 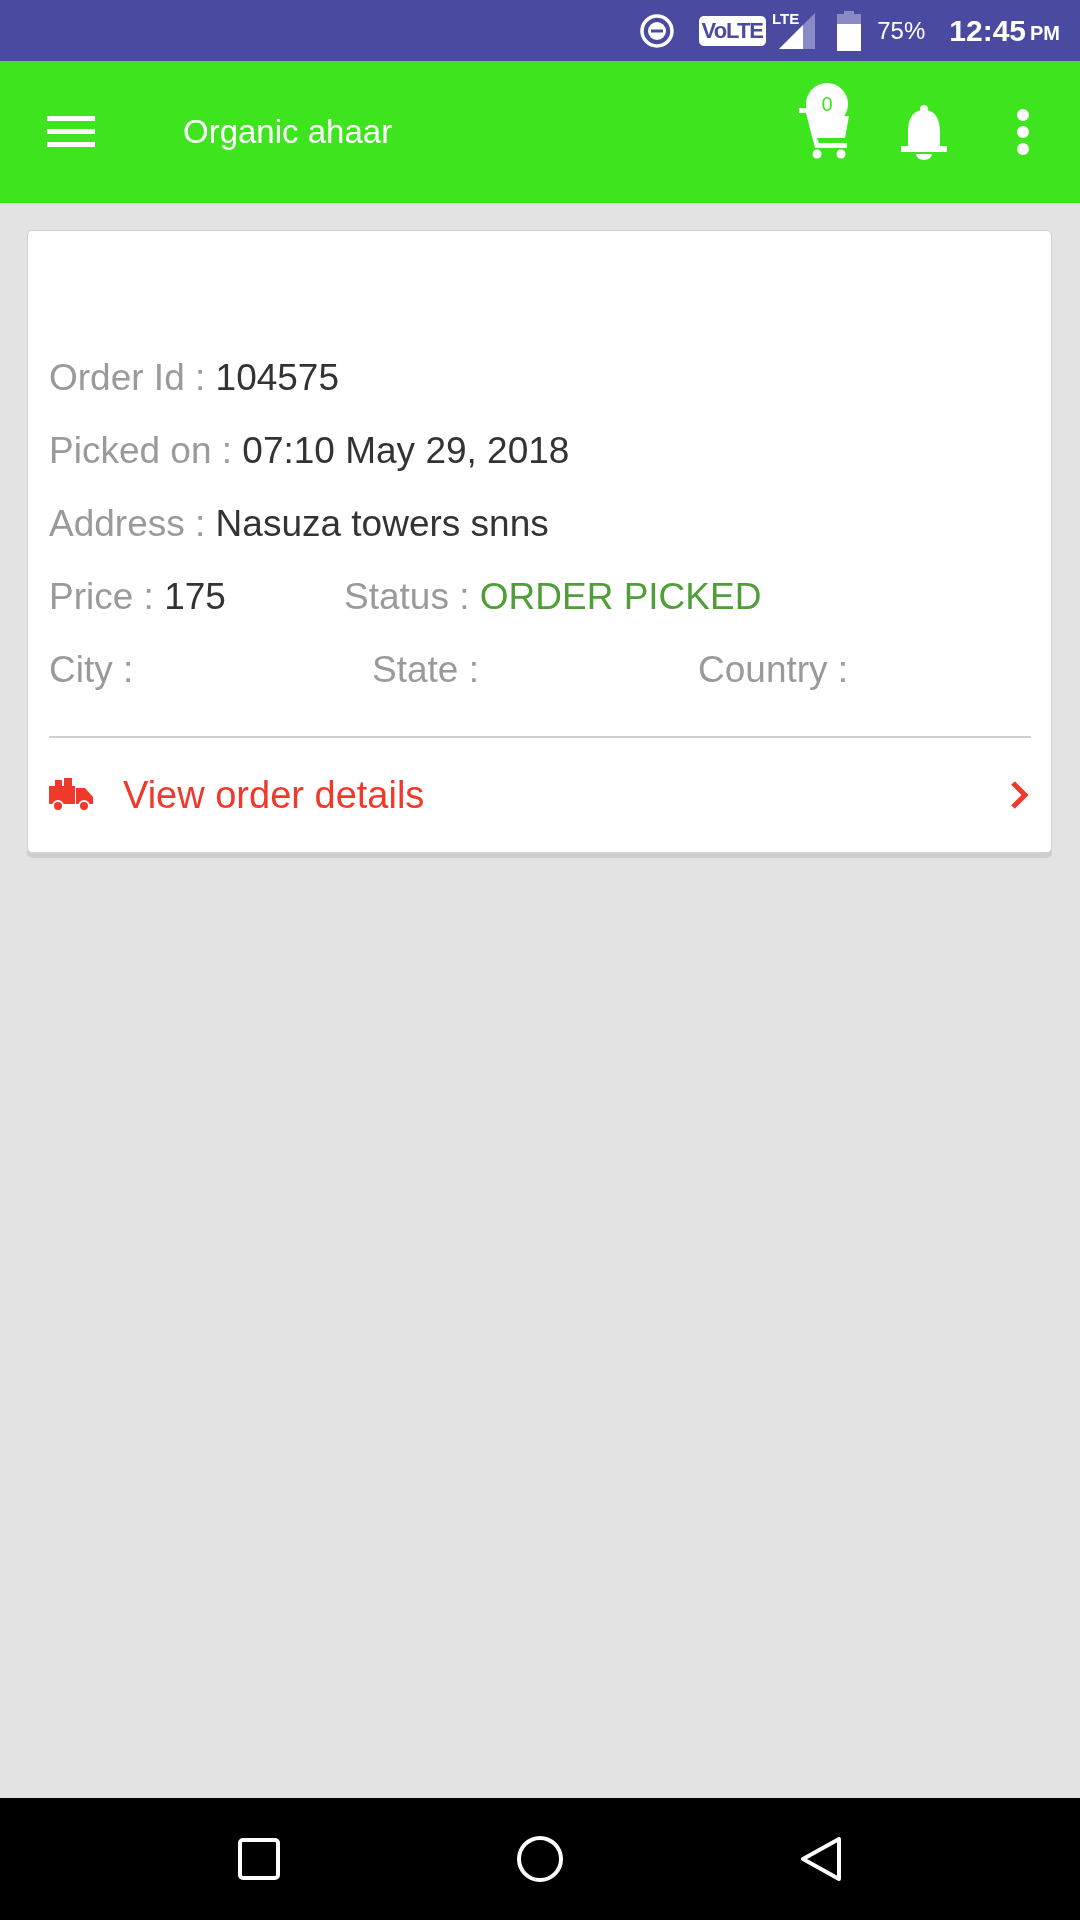 What do you see at coordinates (1019, 795) in the screenshot?
I see `chevron-right-icon` at bounding box center [1019, 795].